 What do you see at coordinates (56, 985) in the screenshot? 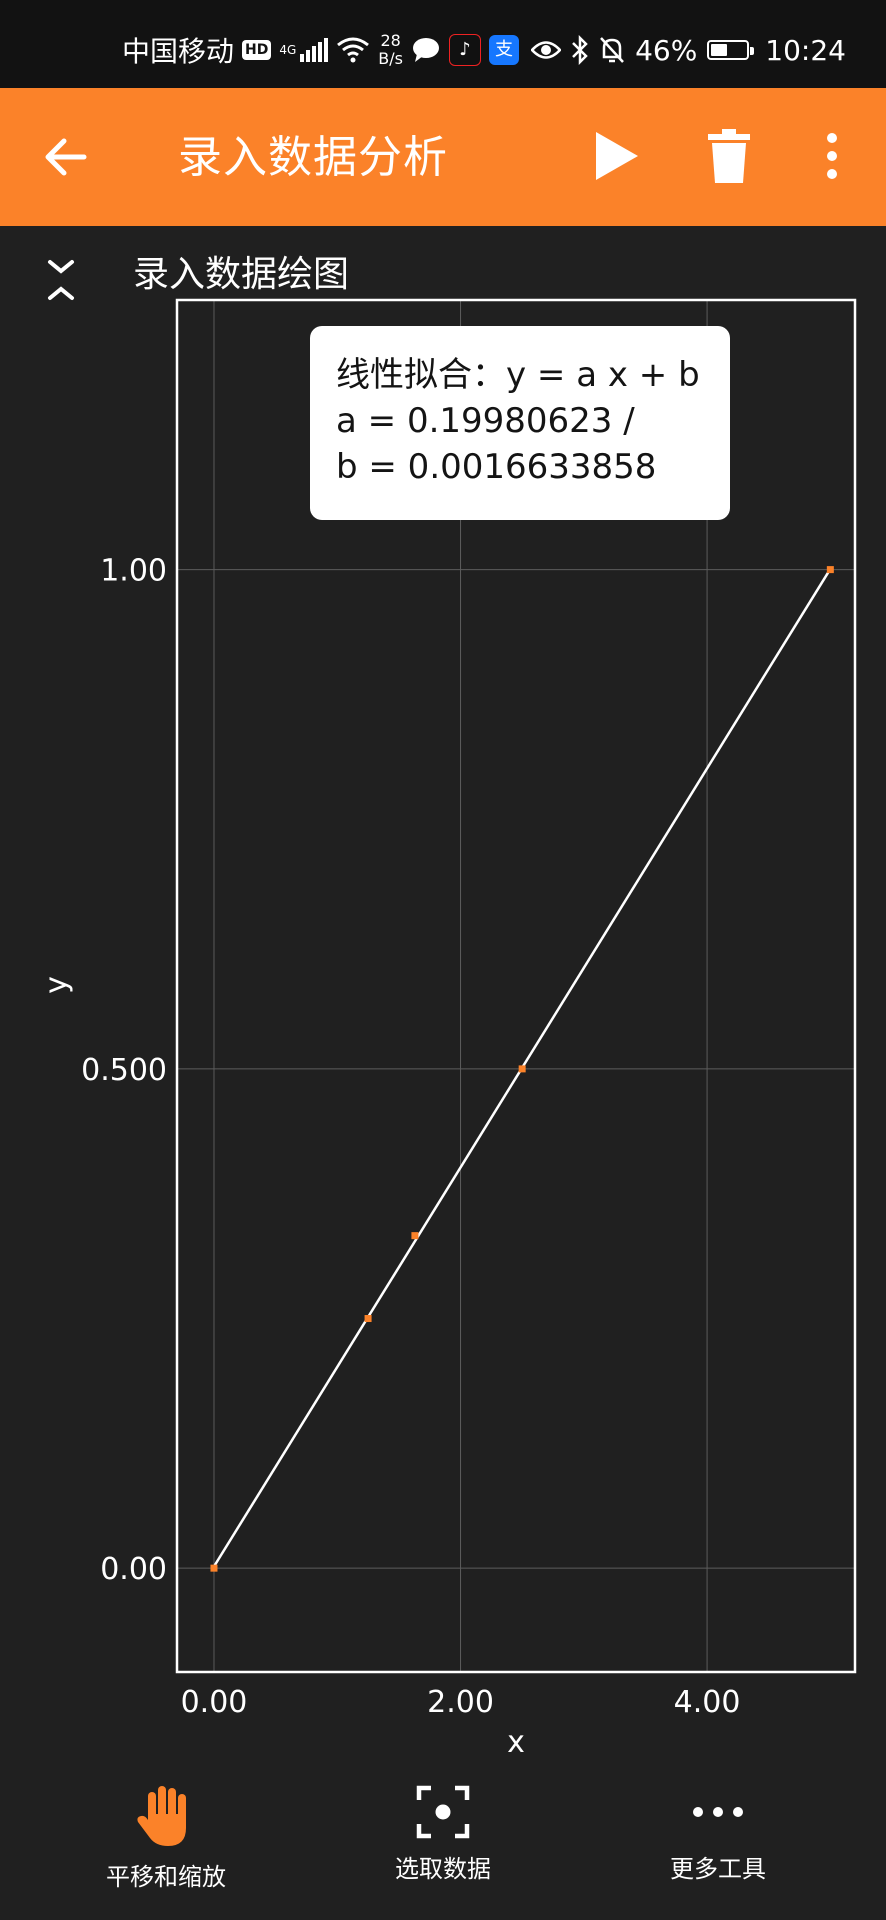
I see `y-axis-label: y` at bounding box center [56, 985].